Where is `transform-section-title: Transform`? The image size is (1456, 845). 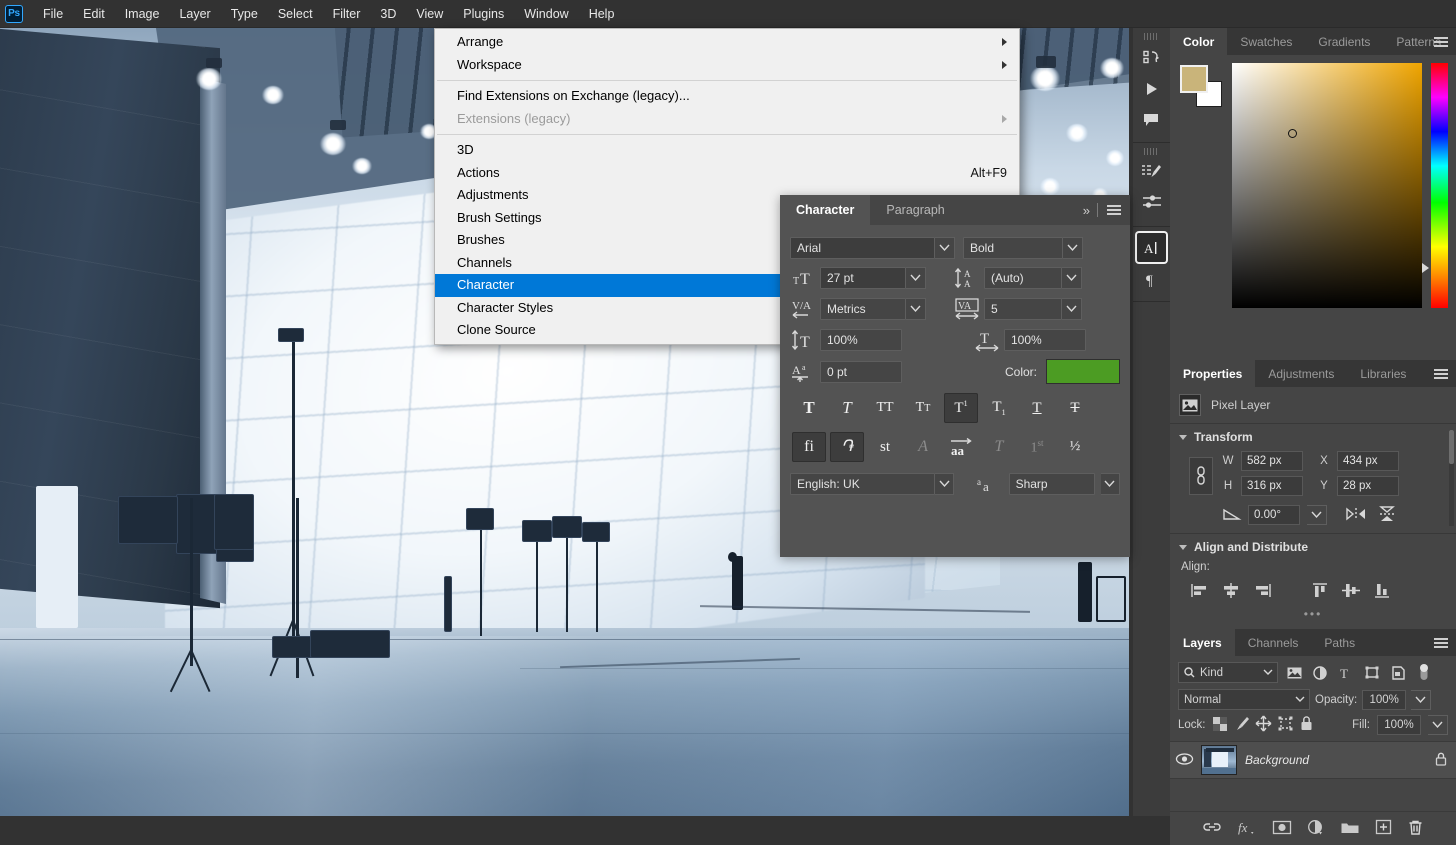 transform-section-title: Transform is located at coordinates (1313, 437).